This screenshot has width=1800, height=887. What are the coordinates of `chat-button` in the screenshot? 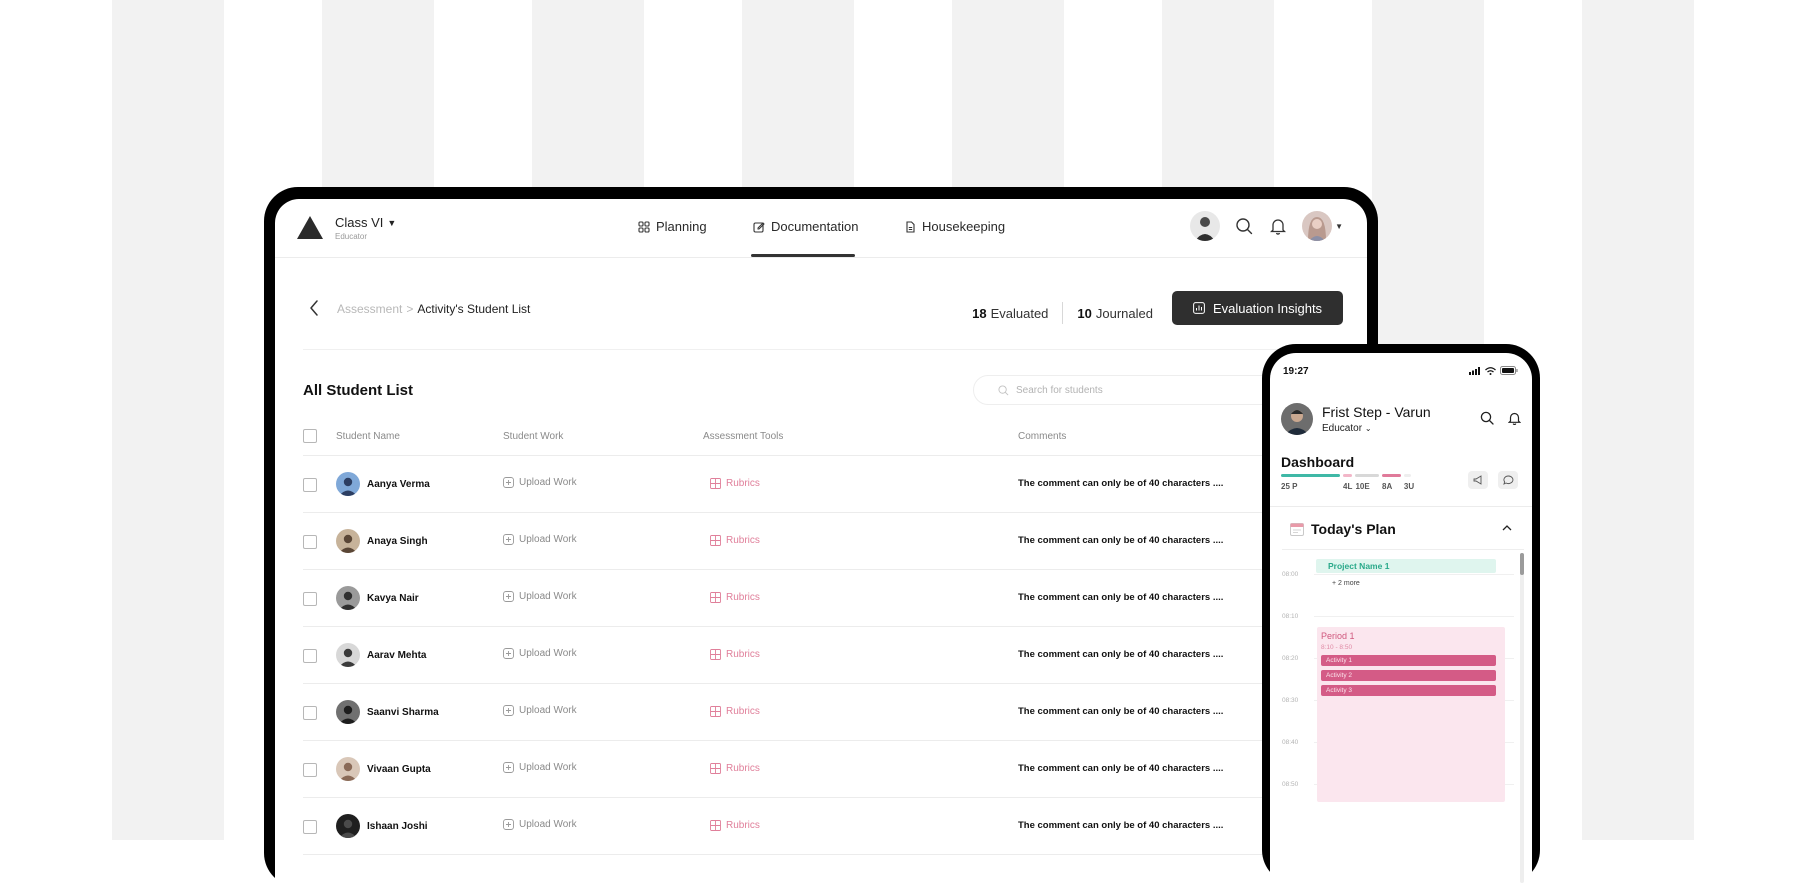 It's located at (1508, 480).